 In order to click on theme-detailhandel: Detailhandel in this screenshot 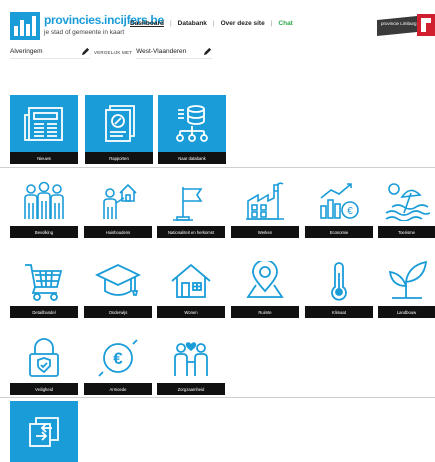, I will do `click(44, 287)`.